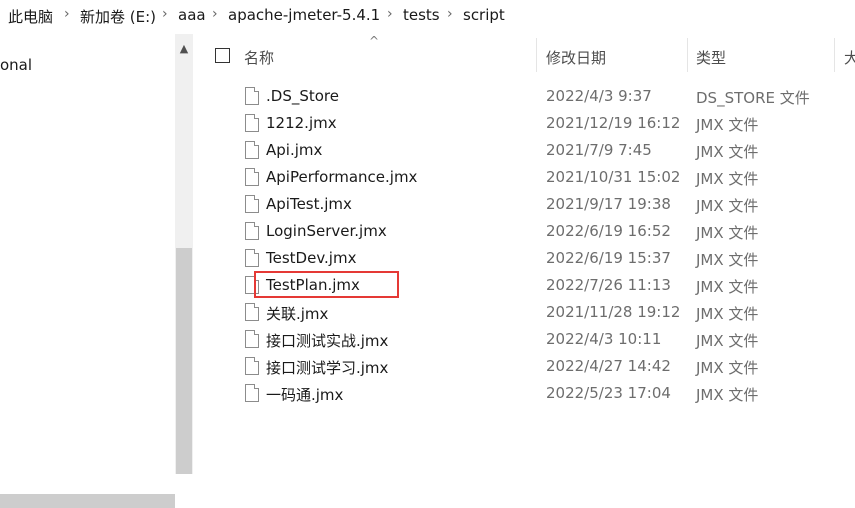 This screenshot has width=855, height=508. Describe the element at coordinates (576, 57) in the screenshot. I see `column-date-modified: 修改日期` at that location.